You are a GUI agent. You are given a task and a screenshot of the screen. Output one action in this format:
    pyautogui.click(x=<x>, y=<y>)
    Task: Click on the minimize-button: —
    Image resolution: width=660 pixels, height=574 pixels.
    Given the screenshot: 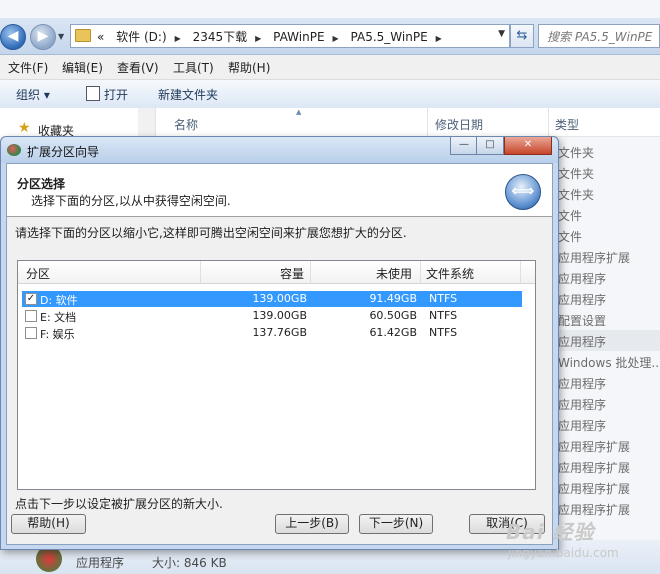 What is the action you would take?
    pyautogui.click(x=464, y=146)
    